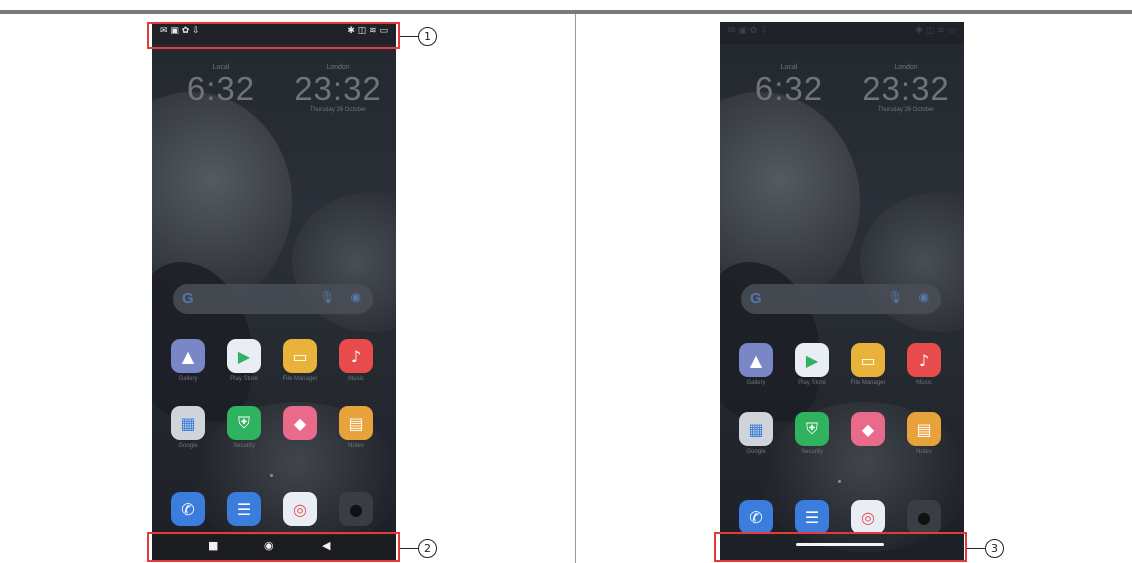 The height and width of the screenshot is (563, 1132). I want to click on callout-marker: 1, so click(427, 36).